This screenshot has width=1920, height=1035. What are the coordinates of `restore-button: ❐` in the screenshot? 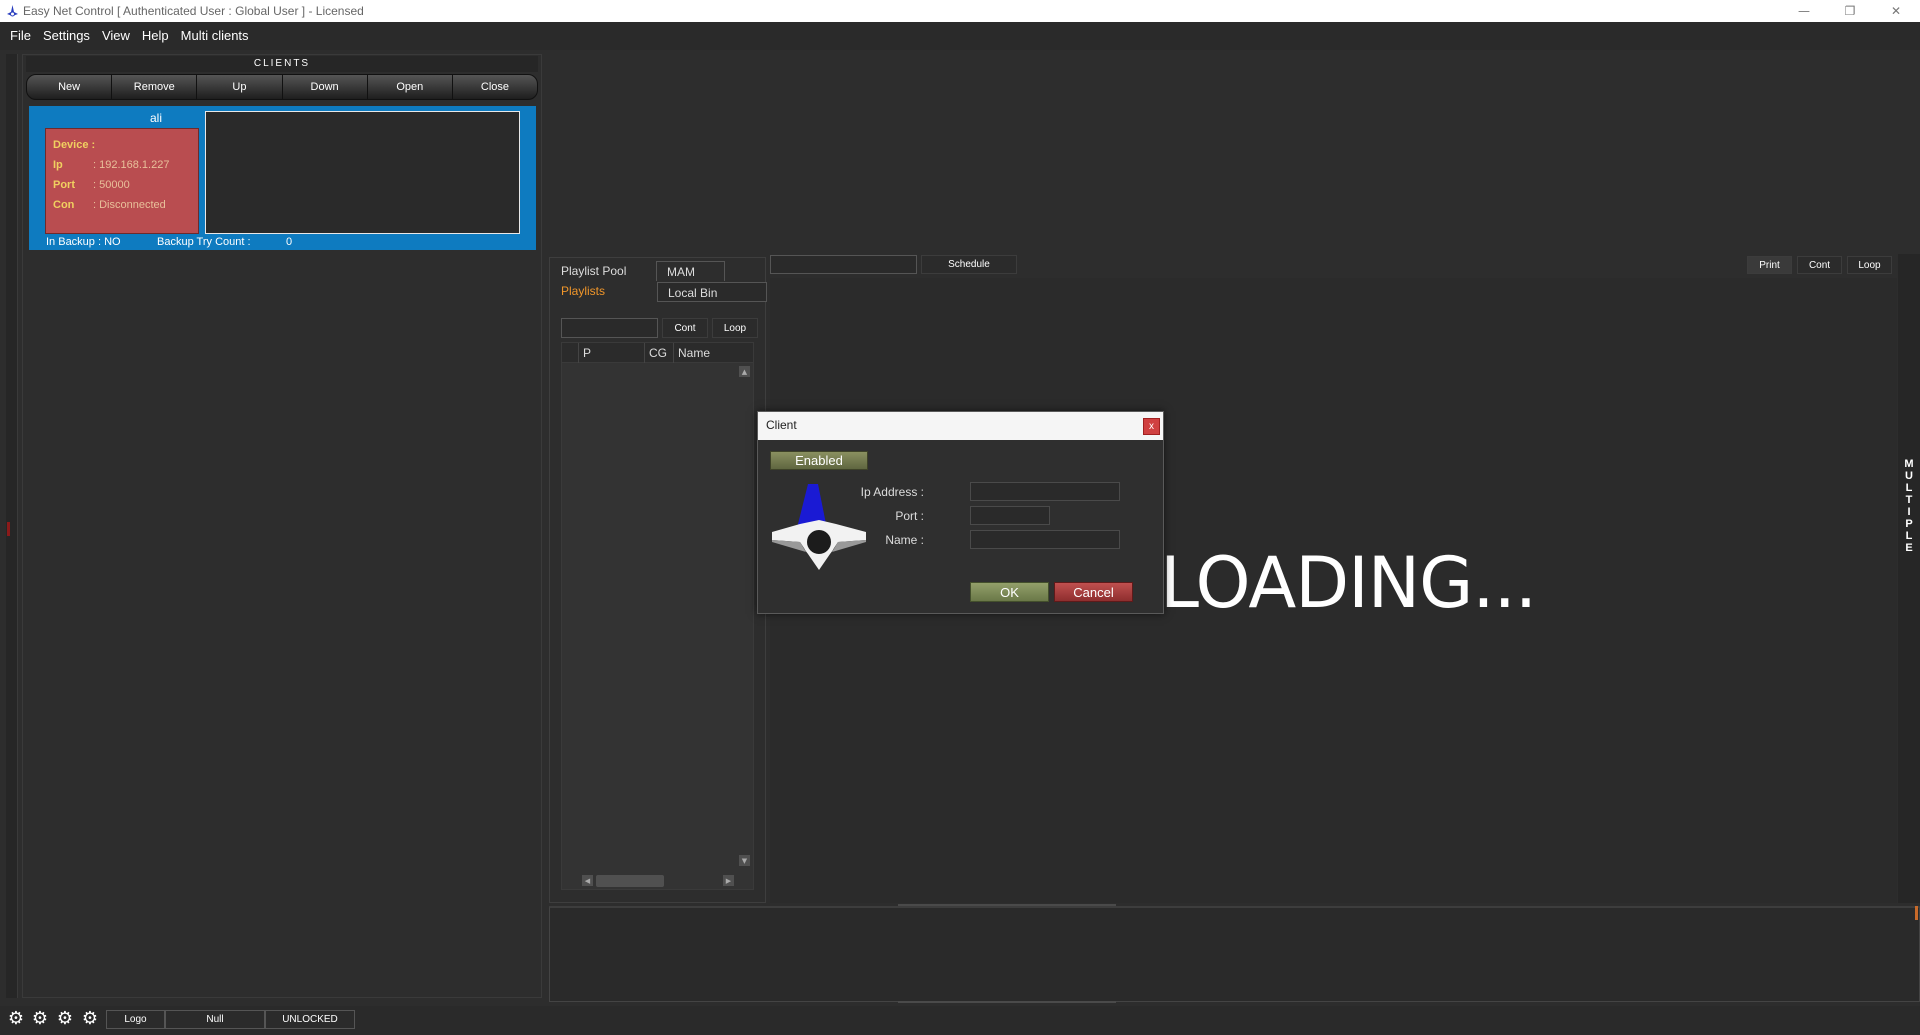 It's located at (1850, 11).